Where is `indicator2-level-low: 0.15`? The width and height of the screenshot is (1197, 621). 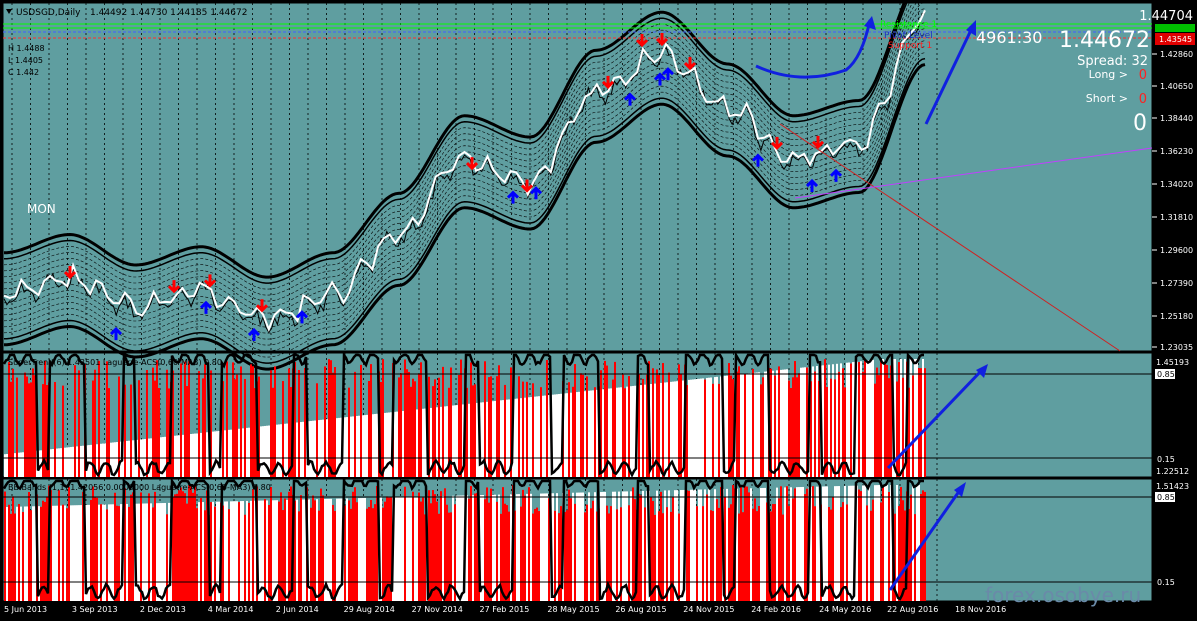 indicator2-level-low: 0.15 is located at coordinates (1166, 582).